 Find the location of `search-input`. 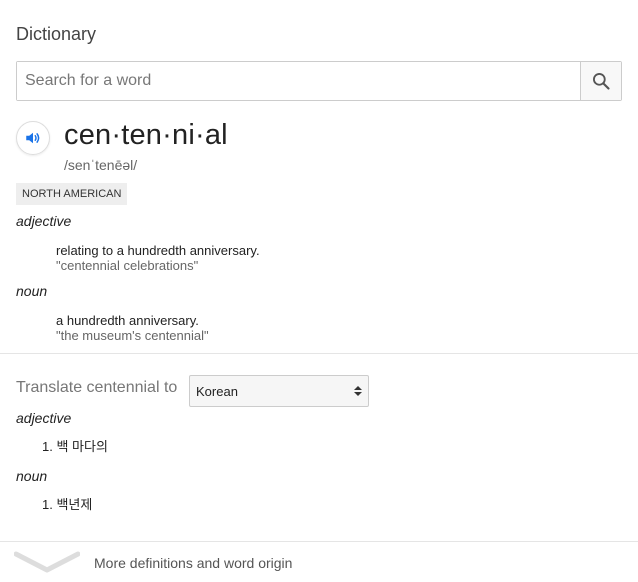

search-input is located at coordinates (298, 81).